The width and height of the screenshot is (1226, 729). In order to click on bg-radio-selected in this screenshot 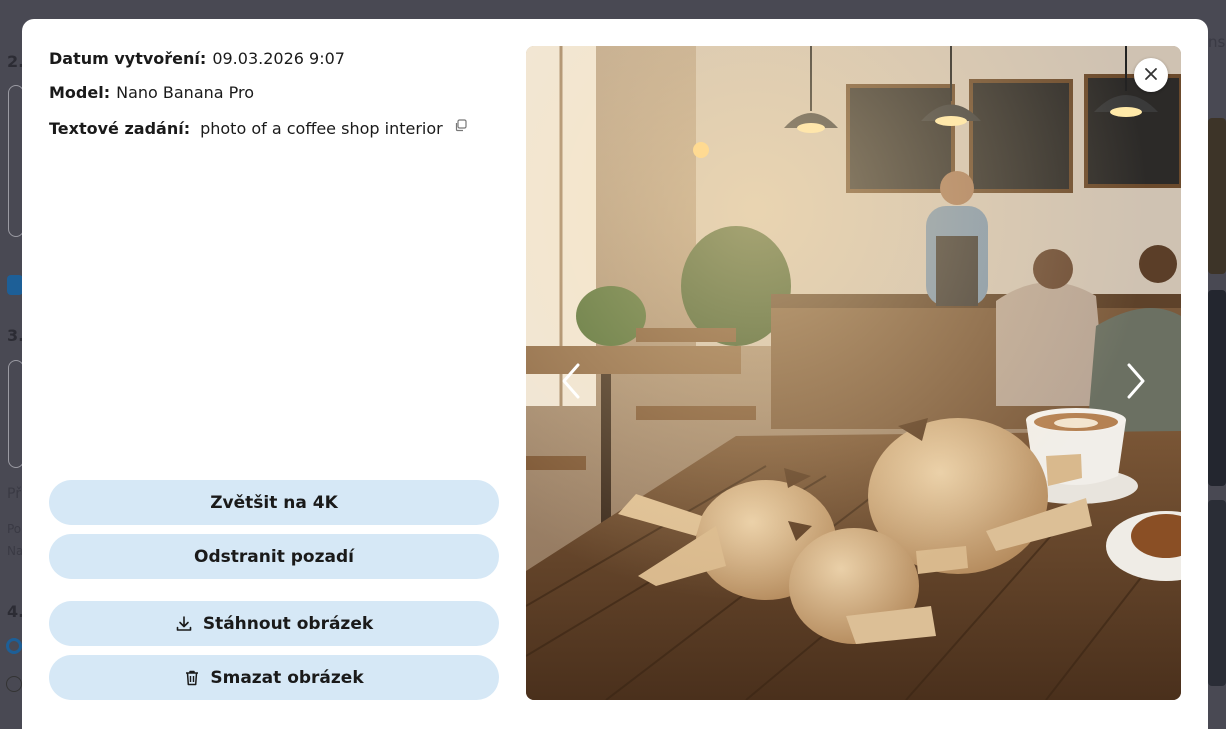, I will do `click(14, 646)`.